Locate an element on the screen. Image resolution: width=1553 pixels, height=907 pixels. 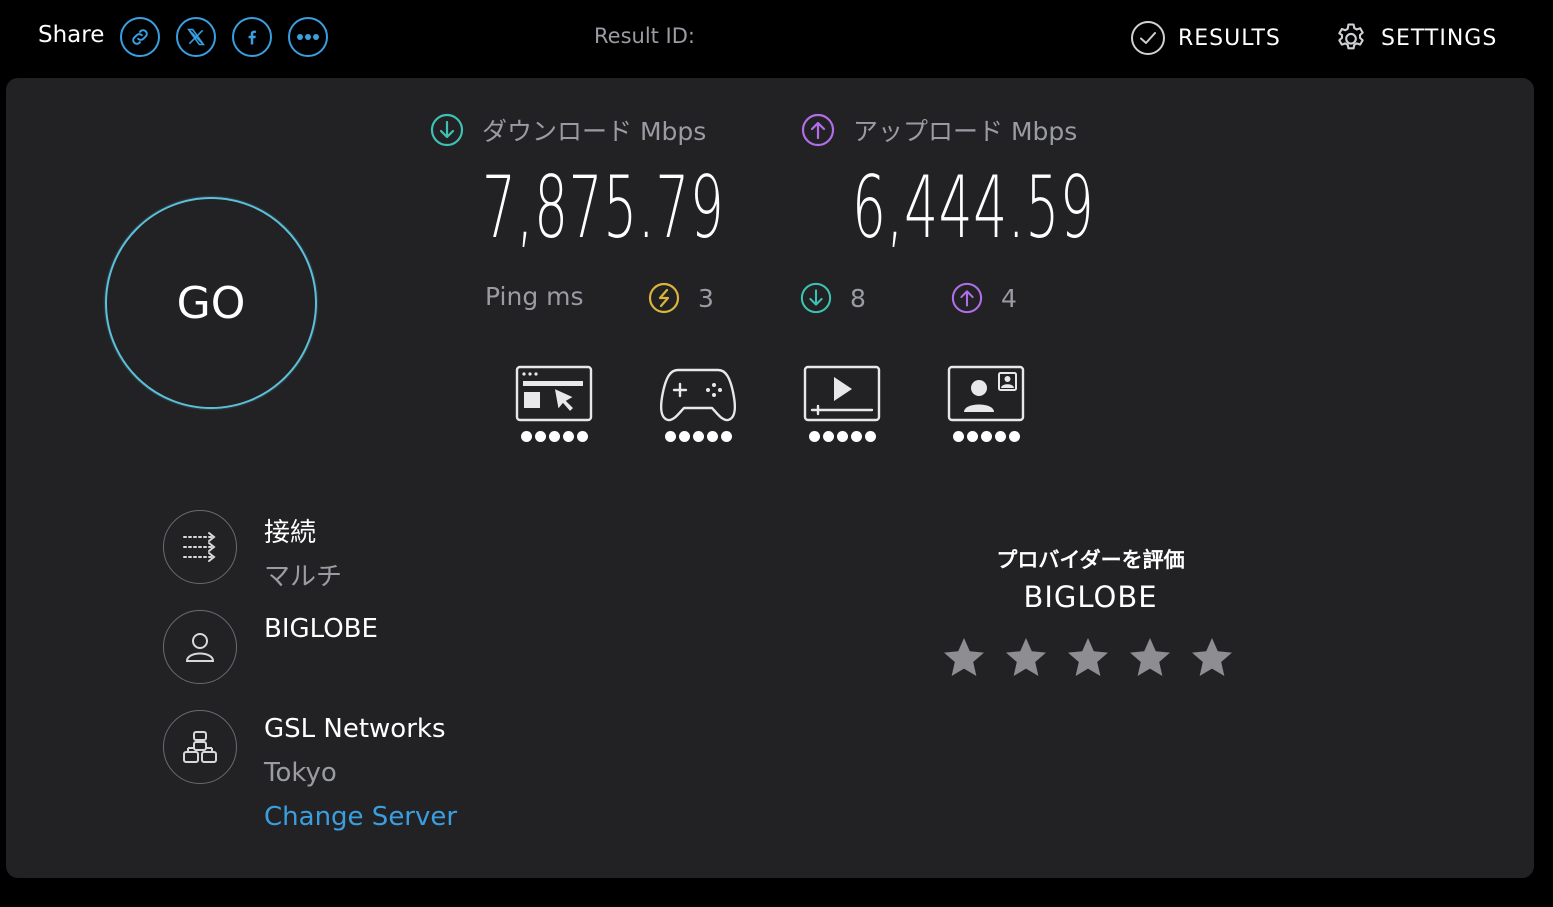
server-icon is located at coordinates (200, 747).